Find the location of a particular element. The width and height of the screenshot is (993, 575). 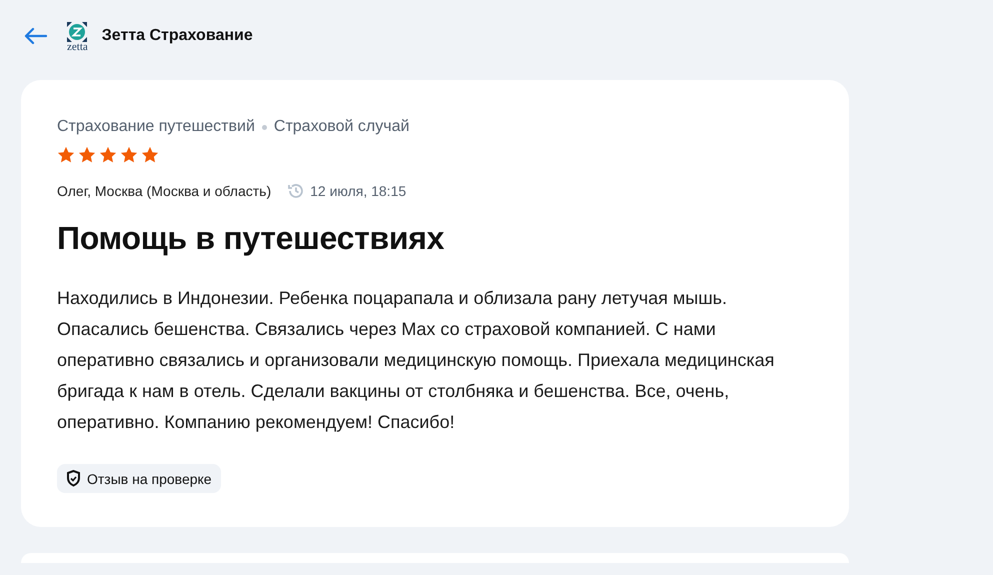

topic-link: Страховой случай is located at coordinates (342, 127).